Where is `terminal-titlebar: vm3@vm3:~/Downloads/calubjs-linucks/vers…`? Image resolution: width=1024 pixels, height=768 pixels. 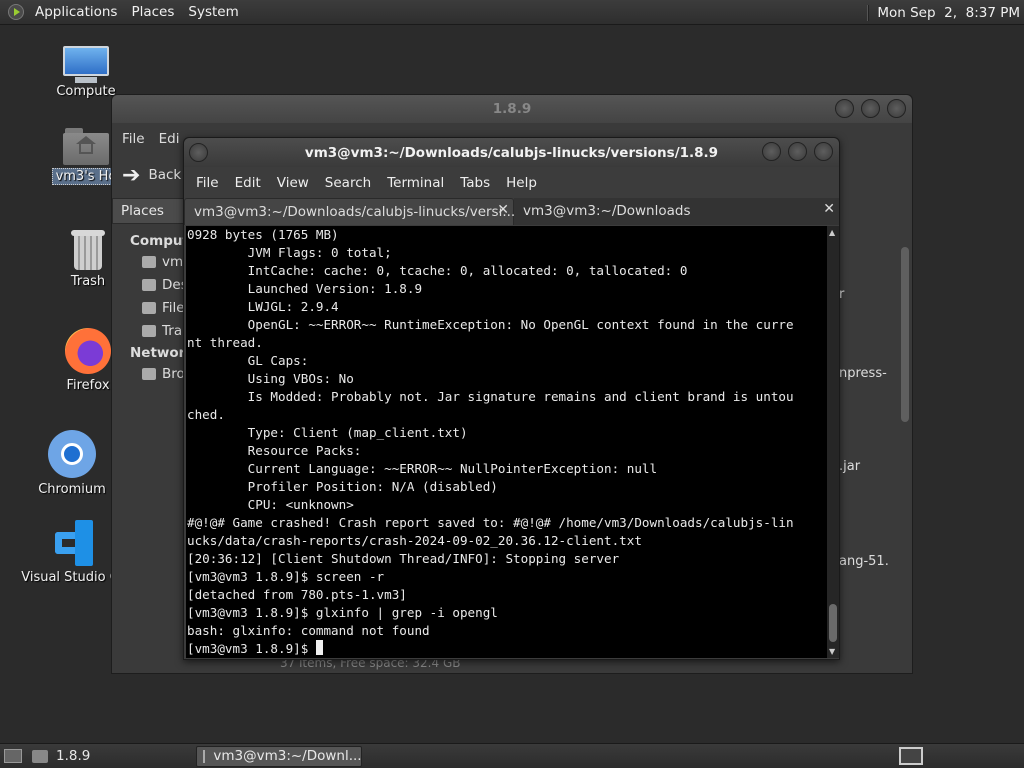
terminal-titlebar: vm3@vm3:~/Downloads/calubjs-linucks/vers… is located at coordinates (511, 152).